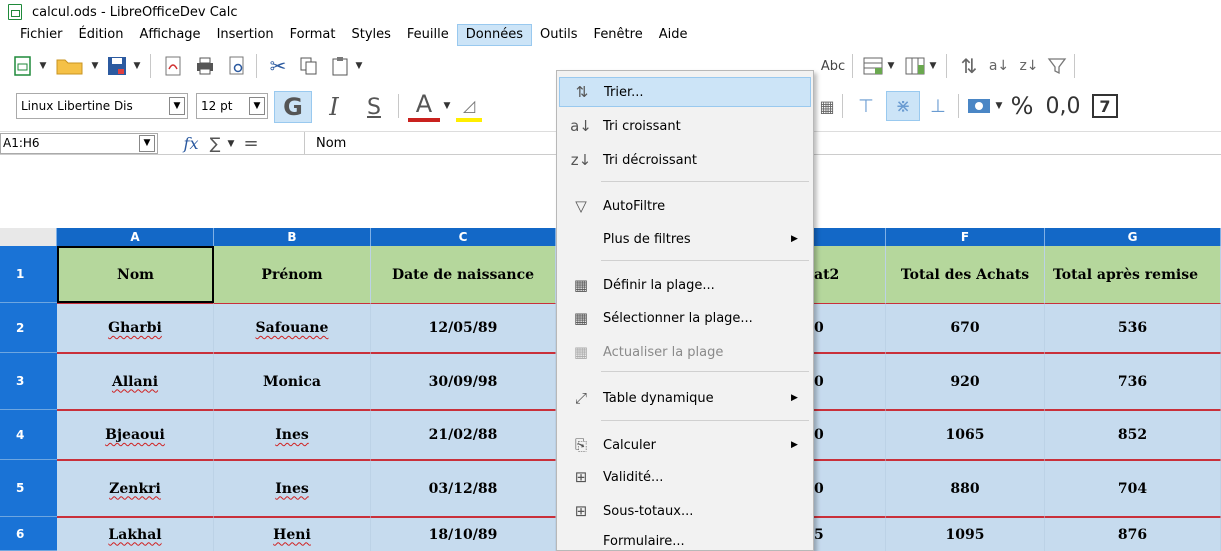  What do you see at coordinates (173, 66) in the screenshot?
I see `export-pdf-icon` at bounding box center [173, 66].